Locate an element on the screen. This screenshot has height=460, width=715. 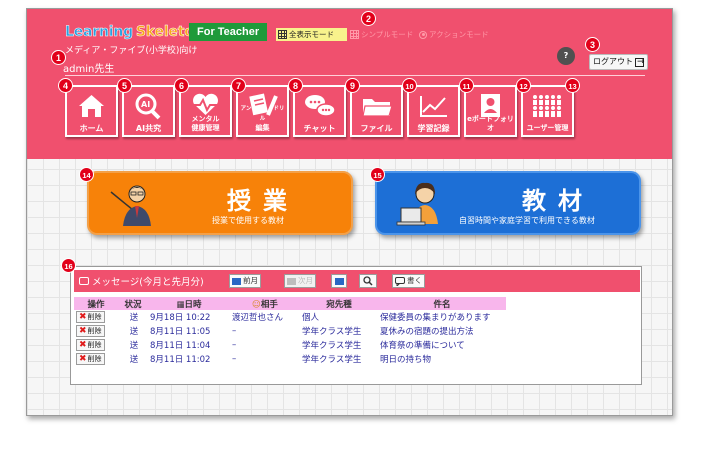
next-arrow-icon is located at coordinates (291, 281).